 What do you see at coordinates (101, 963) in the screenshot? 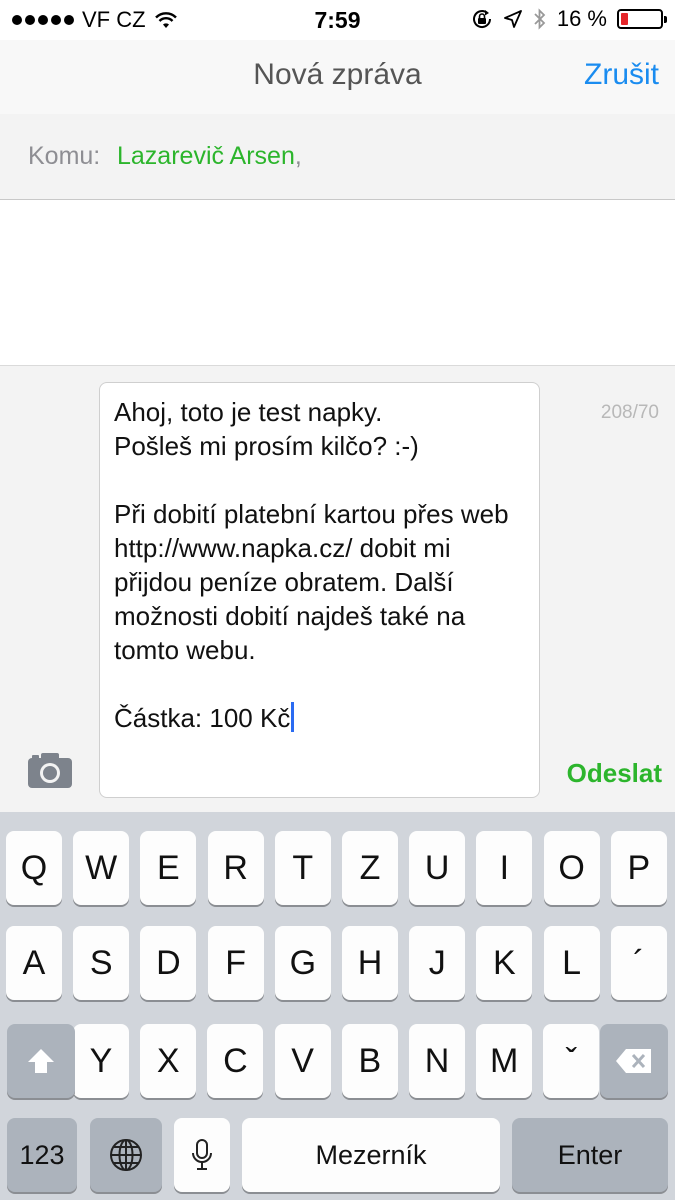
I see `key-2: S` at bounding box center [101, 963].